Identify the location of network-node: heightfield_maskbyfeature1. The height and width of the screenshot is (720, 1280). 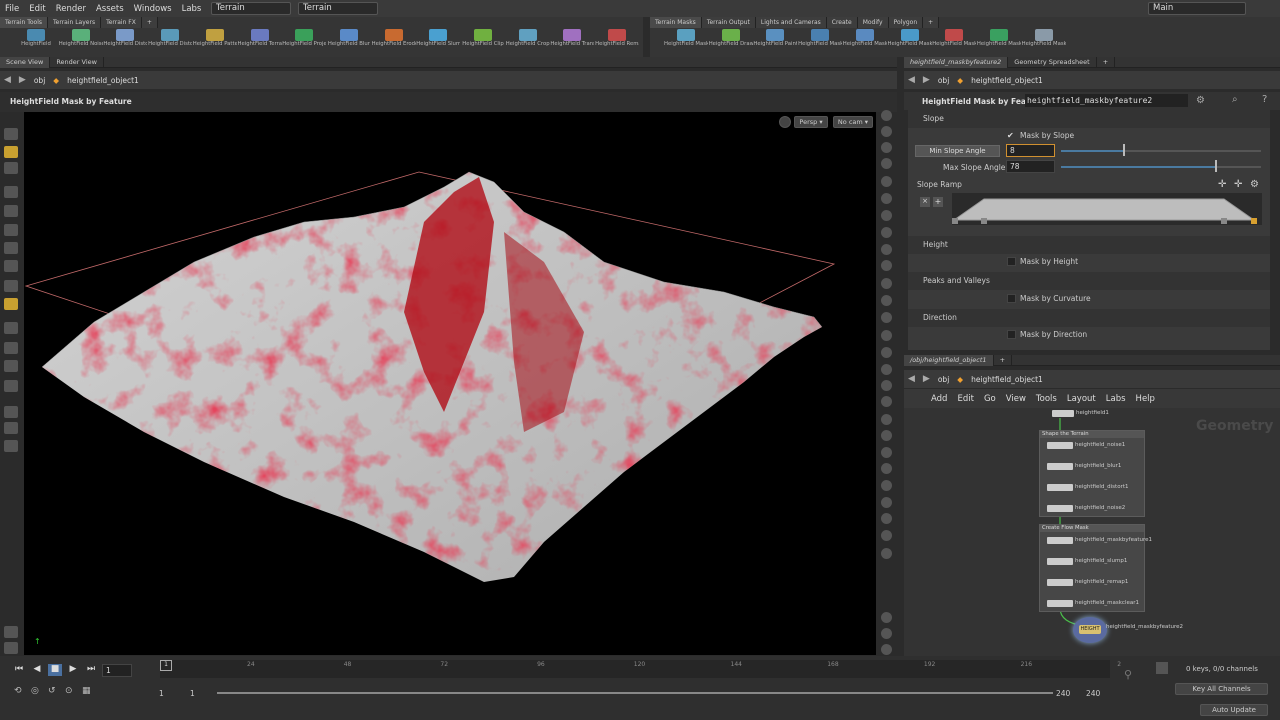
(1099, 540).